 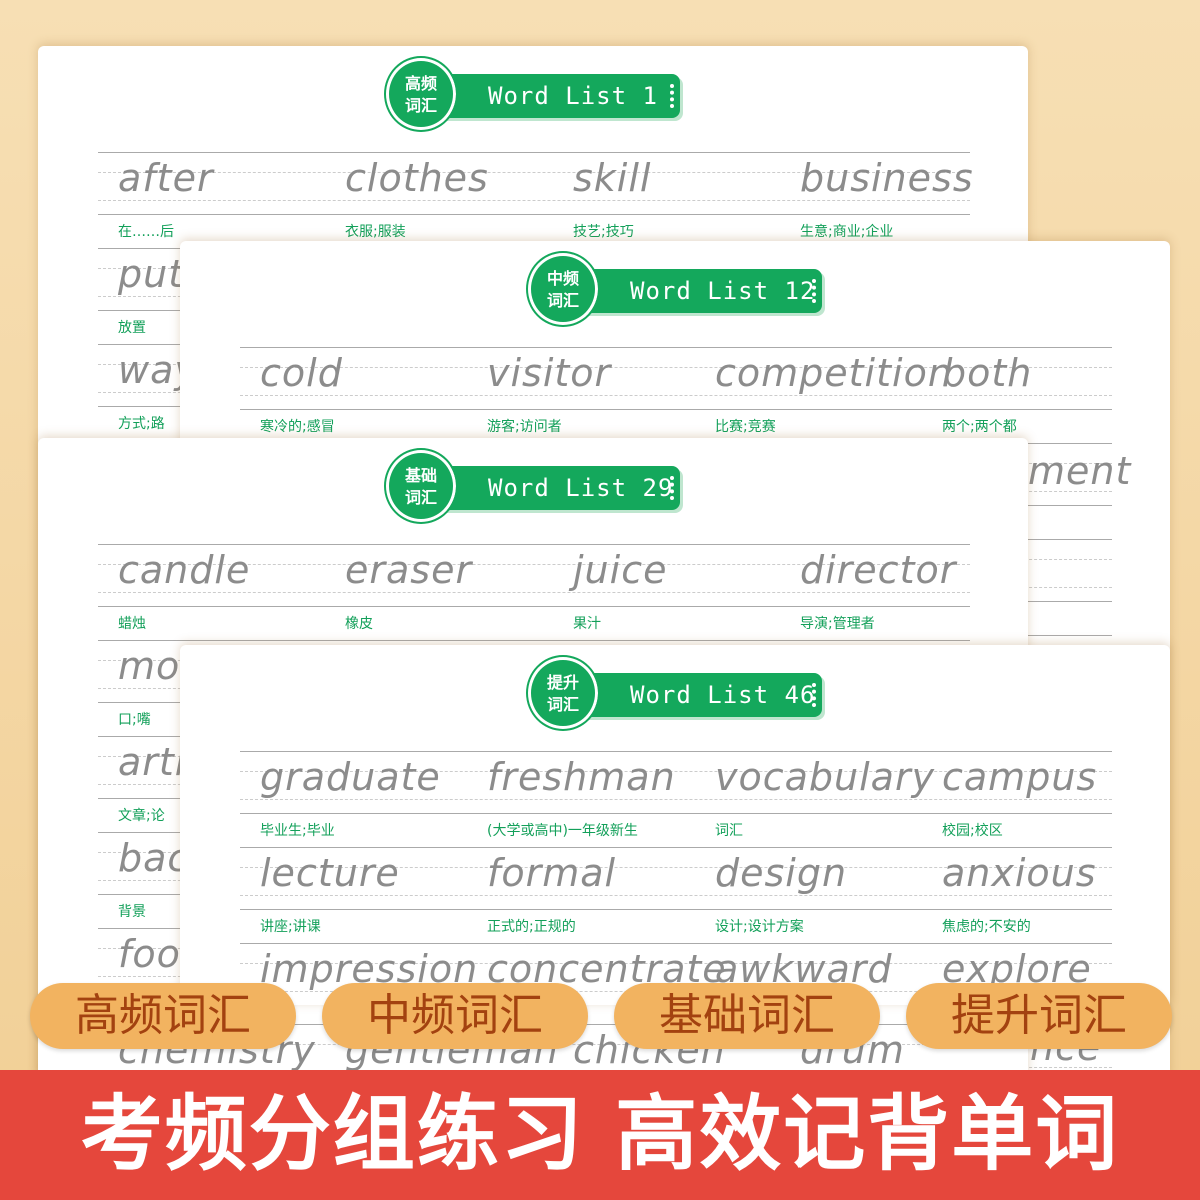 I want to click on category-label: 提升 词汇, so click(x=563, y=693).